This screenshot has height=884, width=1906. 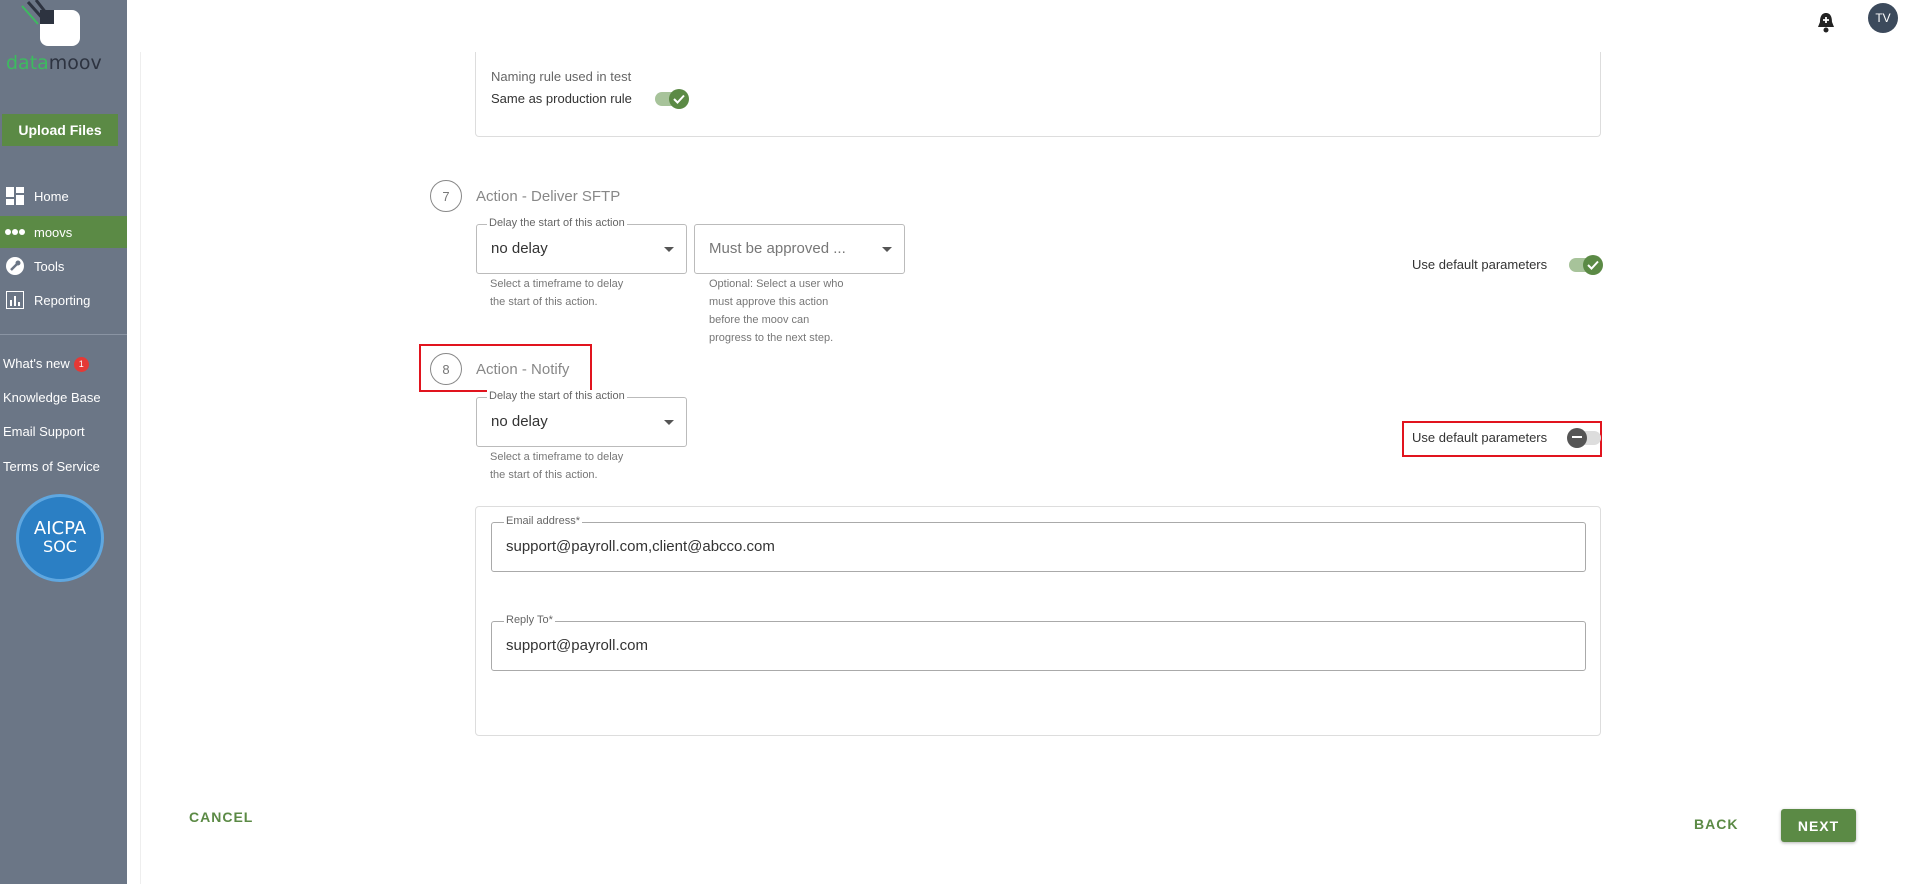 I want to click on step-7-delay-select: Delay the start of this action no delay, so click(x=581, y=245).